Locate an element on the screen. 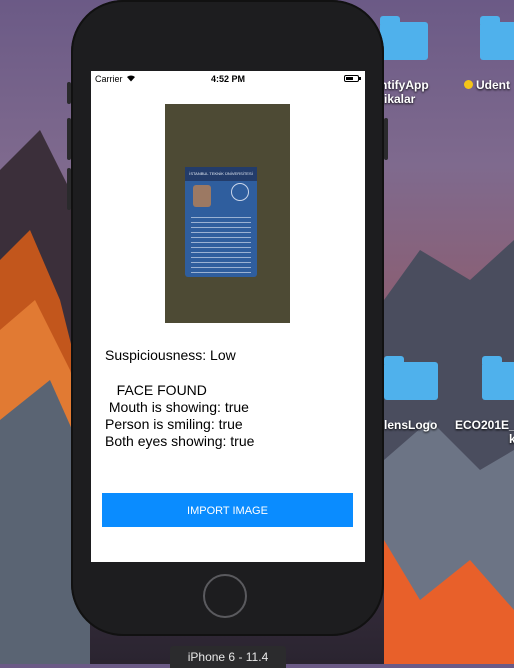 The image size is (514, 668). status-bar: Carrier 4:52 PM is located at coordinates (228, 79).